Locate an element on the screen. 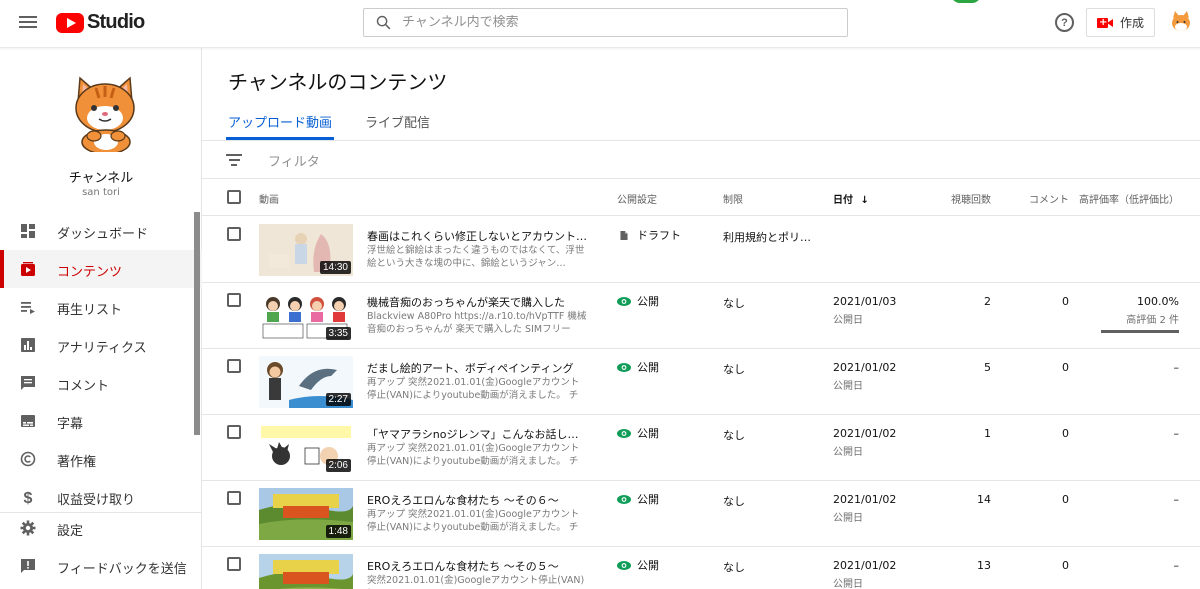 Image resolution: width=1200 pixels, height=589 pixels. sidebar-item-label: アナリティクス is located at coordinates (102, 348).